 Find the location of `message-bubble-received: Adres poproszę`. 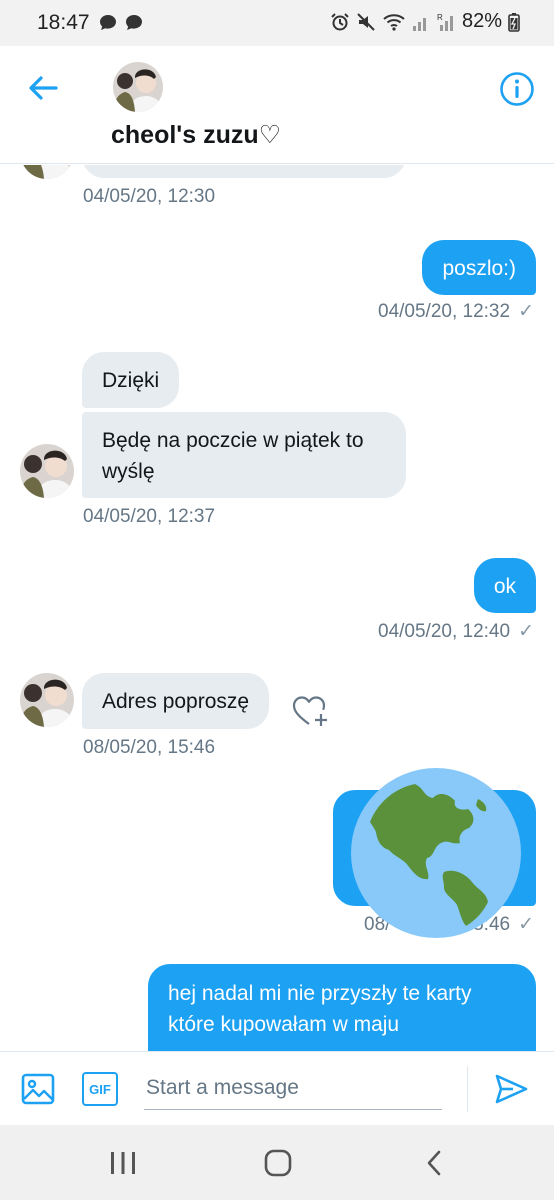

message-bubble-received: Adres poproszę is located at coordinates (176, 701).